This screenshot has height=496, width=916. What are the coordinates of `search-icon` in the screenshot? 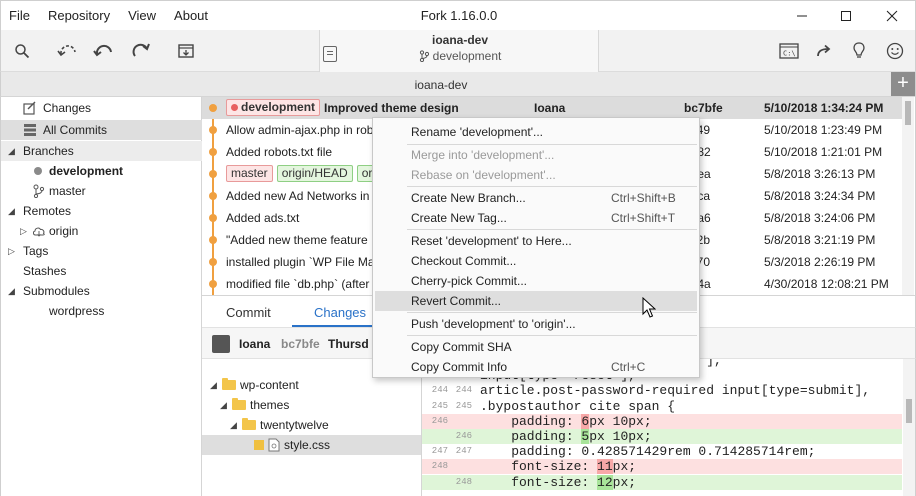 It's located at (22, 51).